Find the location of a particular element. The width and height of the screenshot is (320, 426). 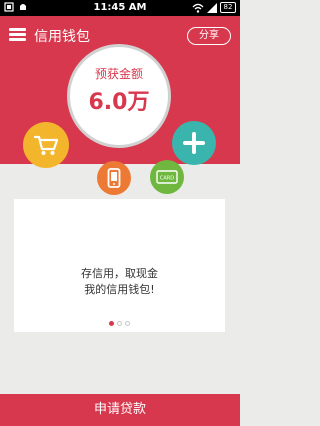

card-button: CARD is located at coordinates (167, 177).